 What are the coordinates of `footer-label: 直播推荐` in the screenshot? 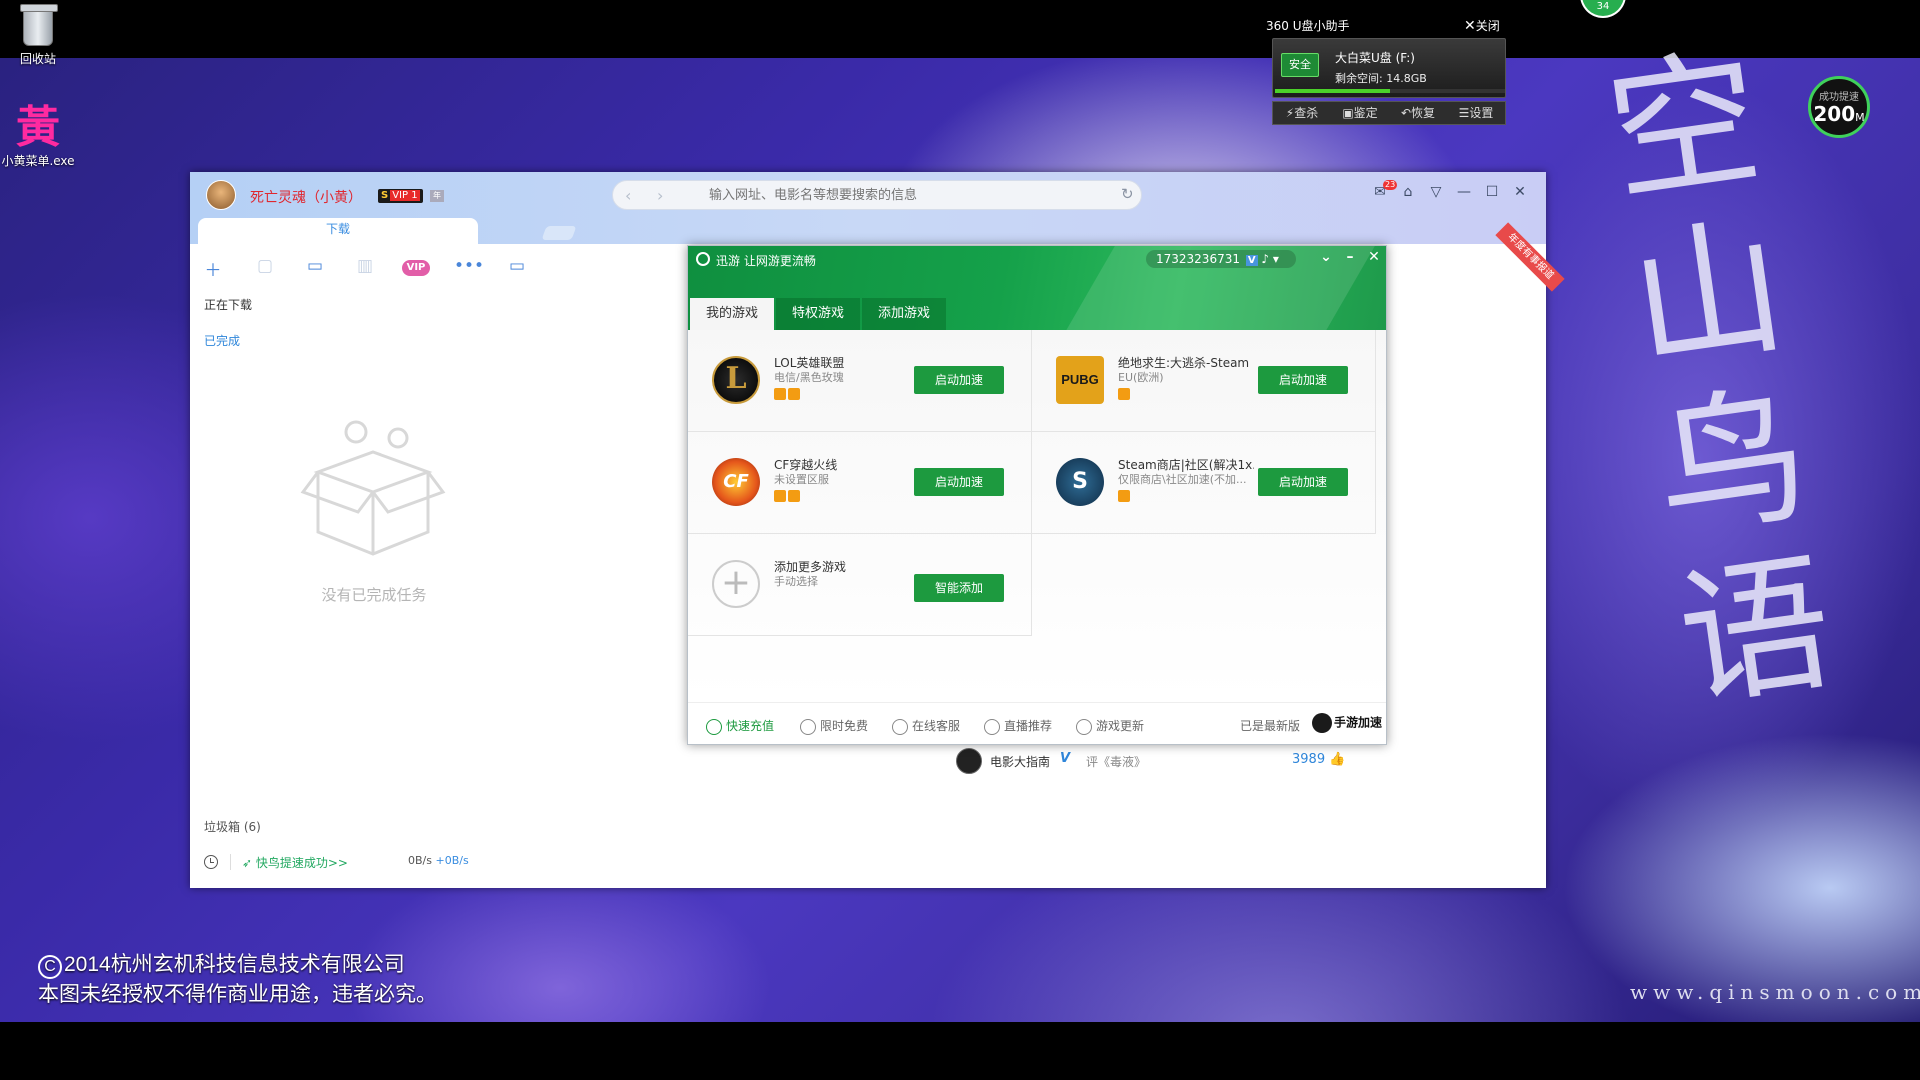 It's located at (1028, 726).